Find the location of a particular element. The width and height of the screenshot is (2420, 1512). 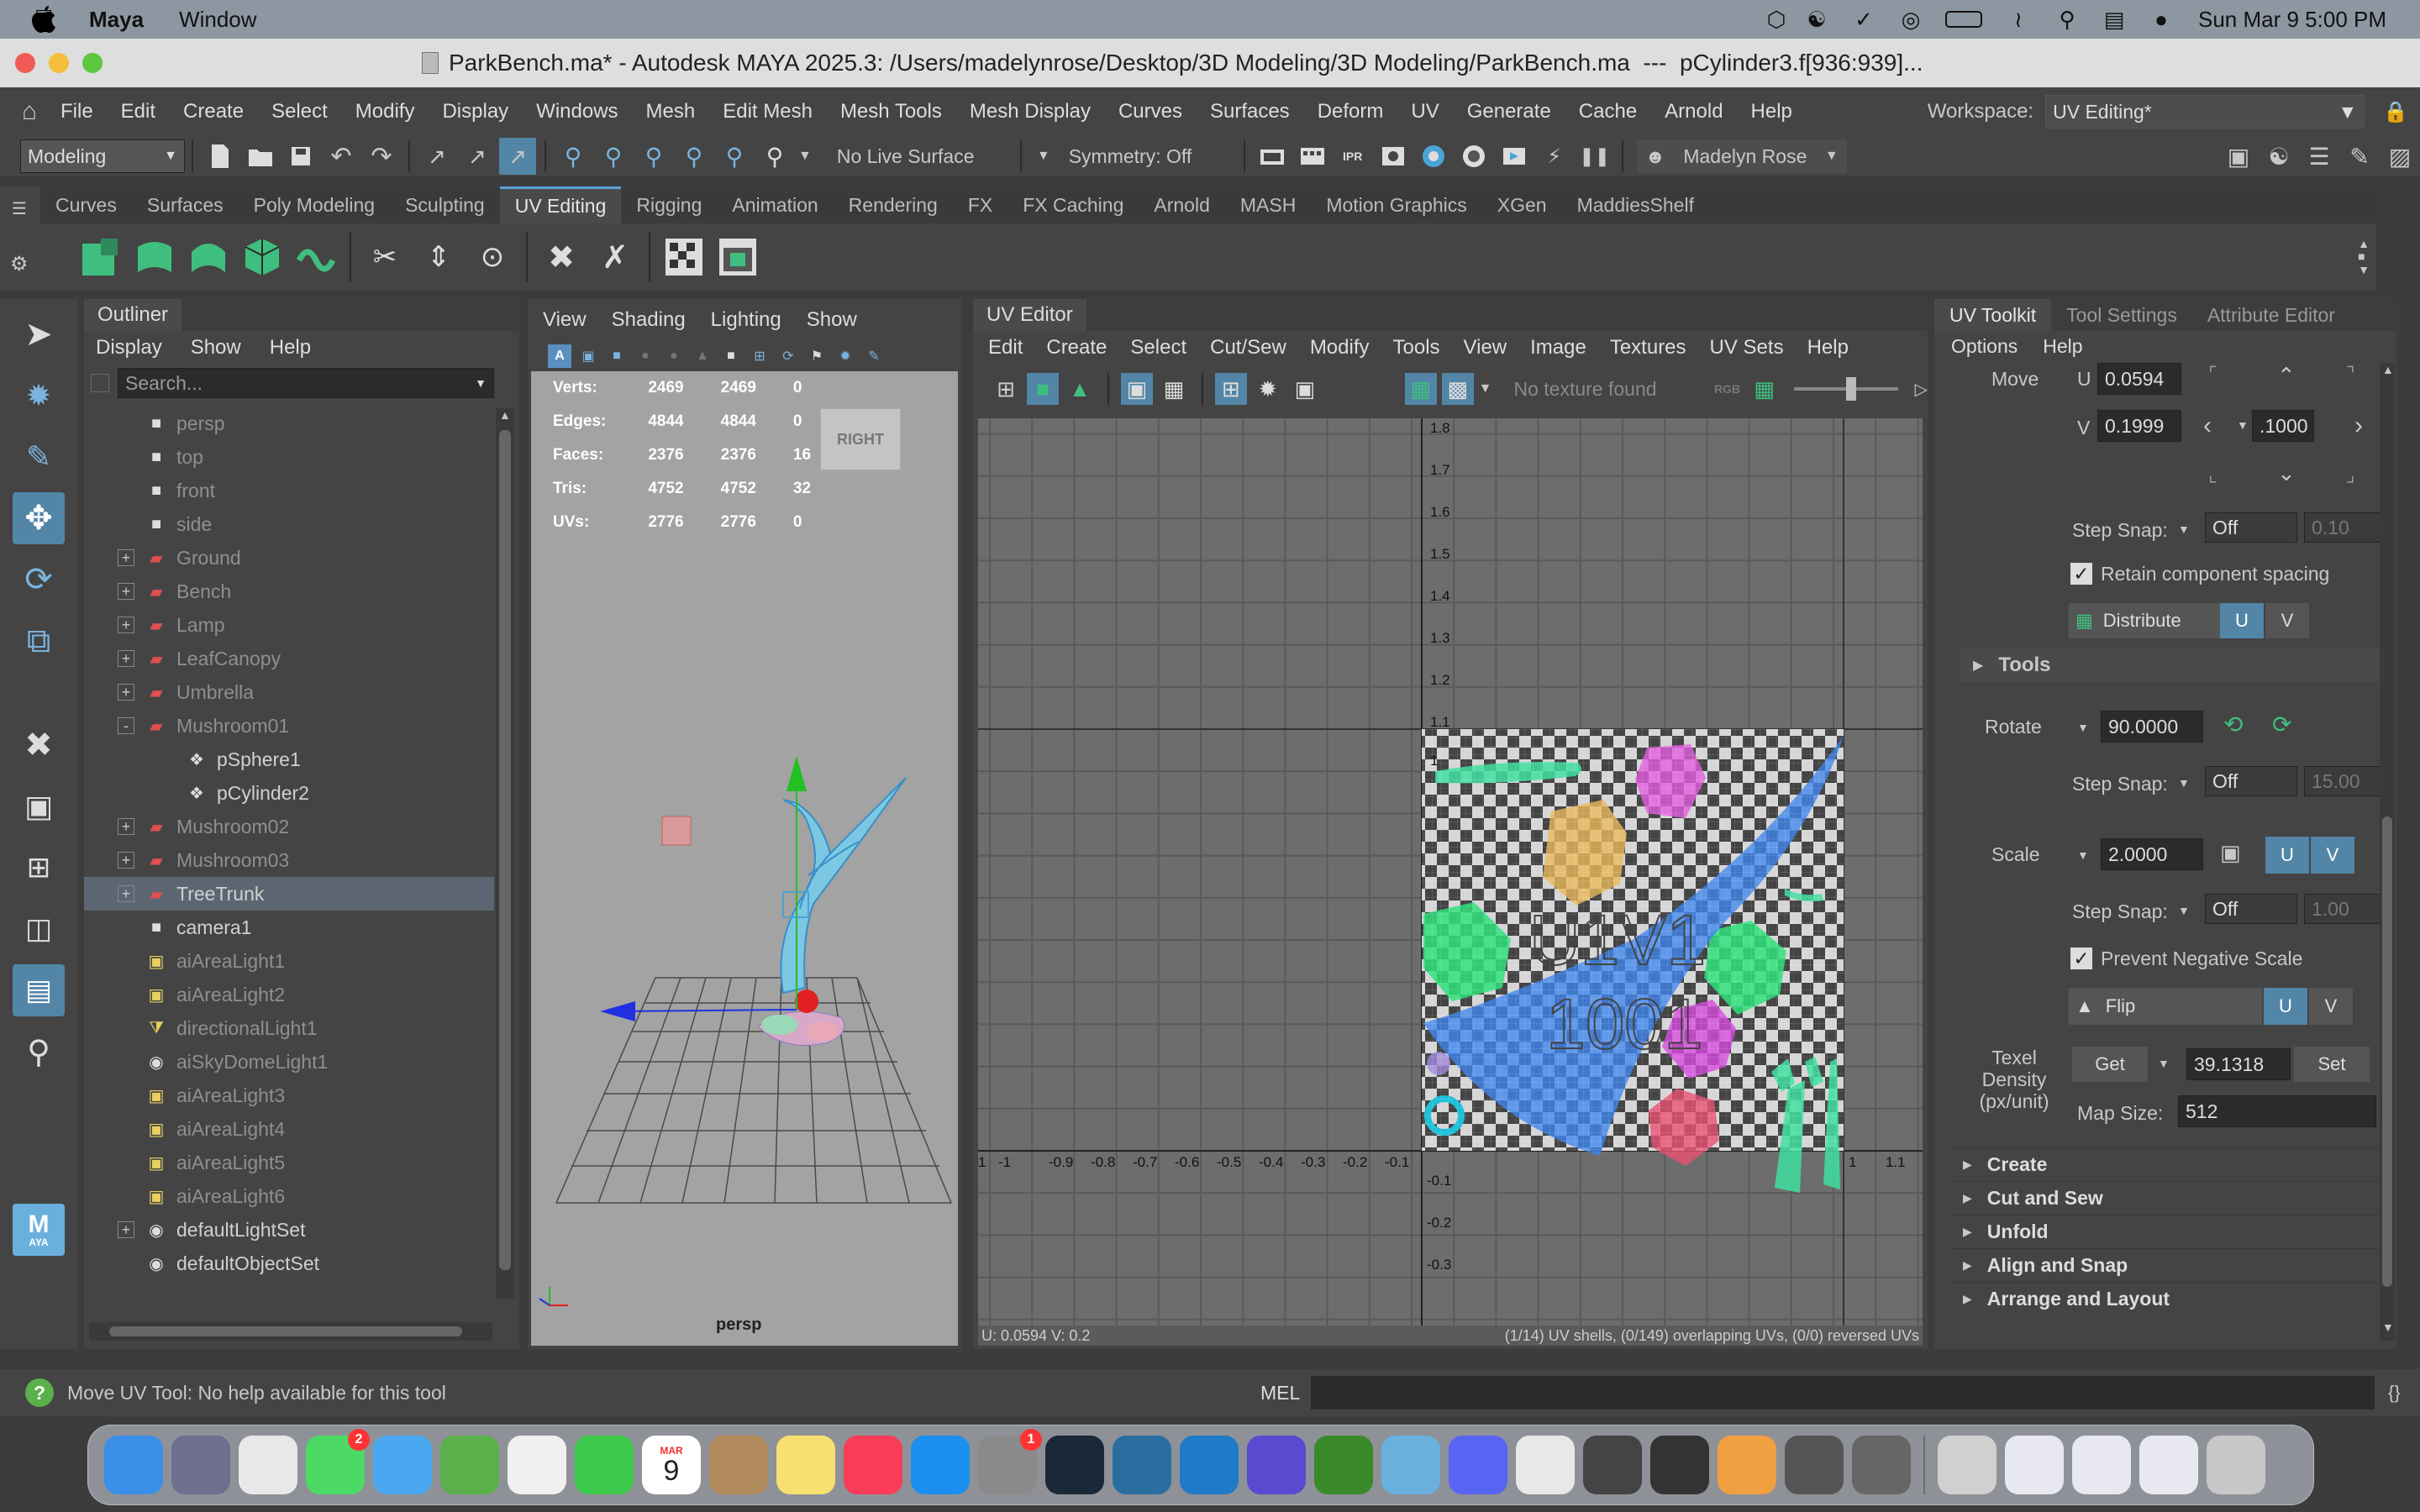

sew-uvs-icon: ⇕ is located at coordinates (438, 257).